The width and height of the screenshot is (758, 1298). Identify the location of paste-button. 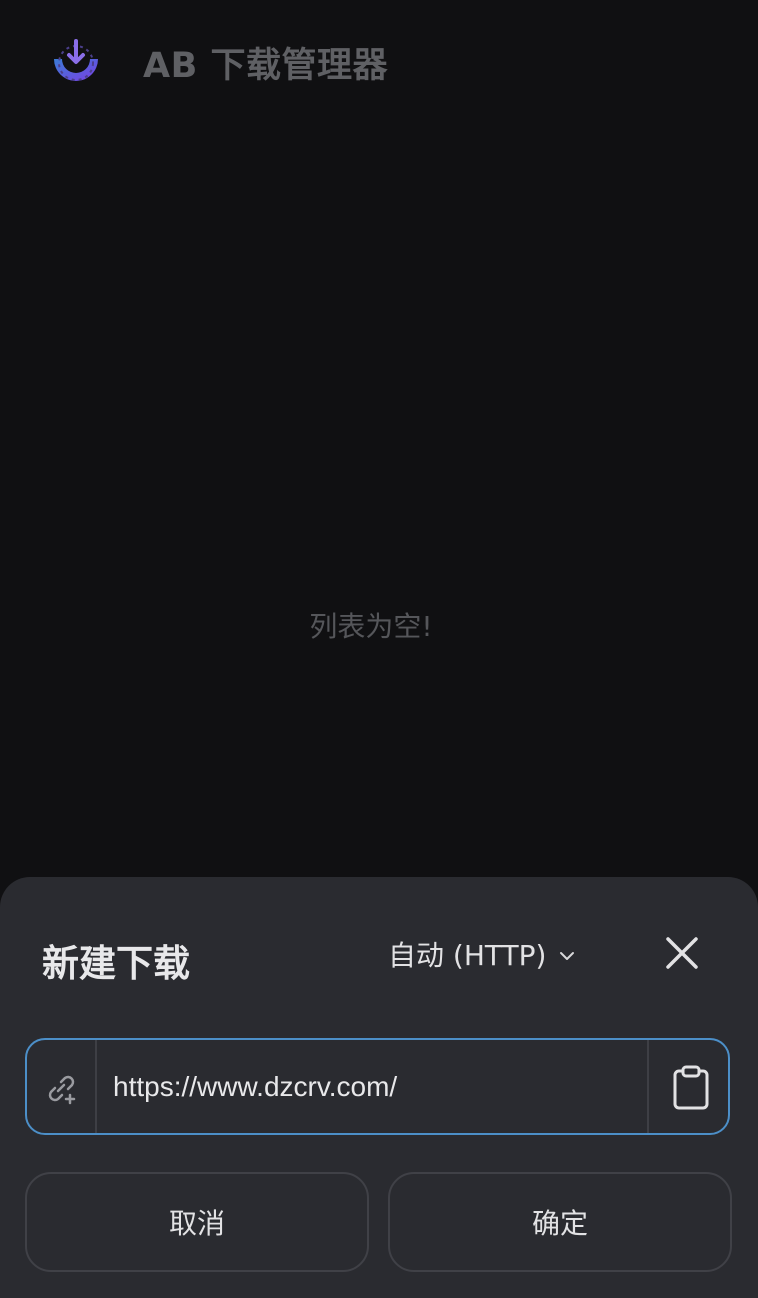
(688, 1086).